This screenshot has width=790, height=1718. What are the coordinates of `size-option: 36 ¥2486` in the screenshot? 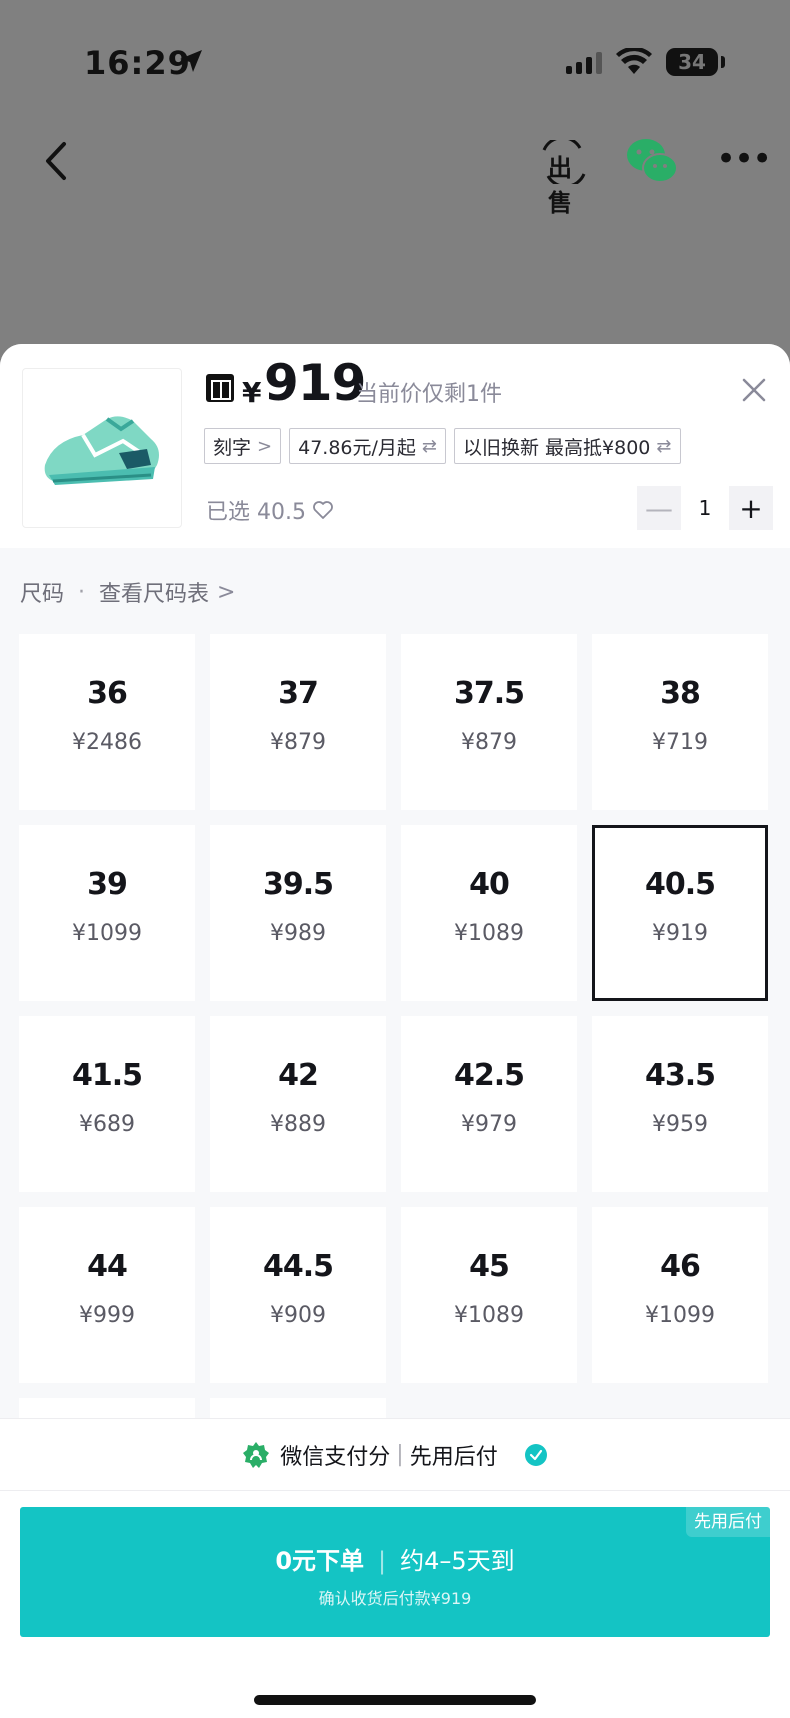 It's located at (107, 722).